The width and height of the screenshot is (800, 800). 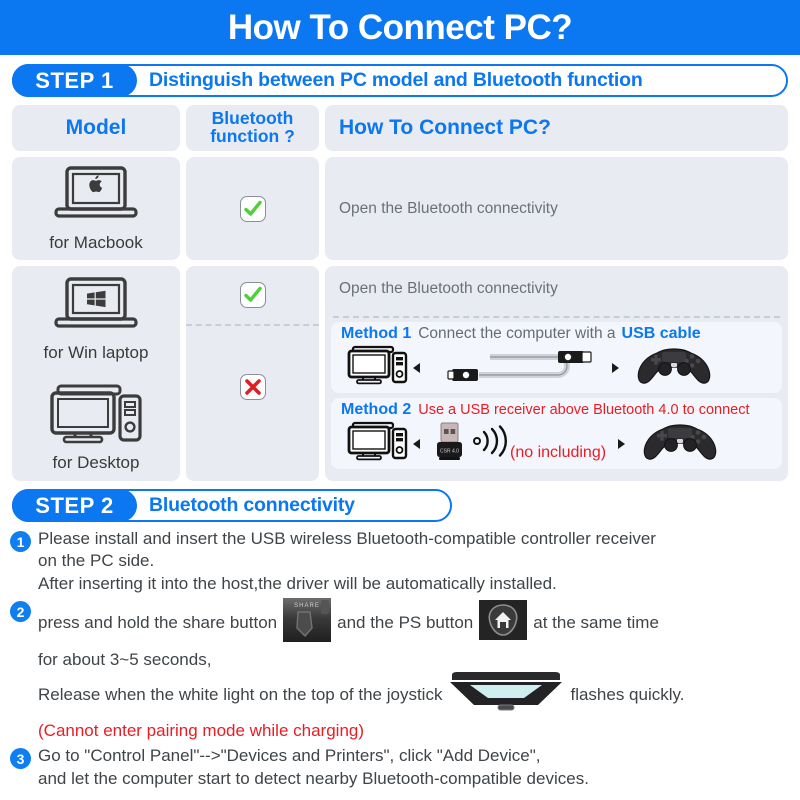 What do you see at coordinates (405, 623) in the screenshot?
I see `text-segment: and the PS button` at bounding box center [405, 623].